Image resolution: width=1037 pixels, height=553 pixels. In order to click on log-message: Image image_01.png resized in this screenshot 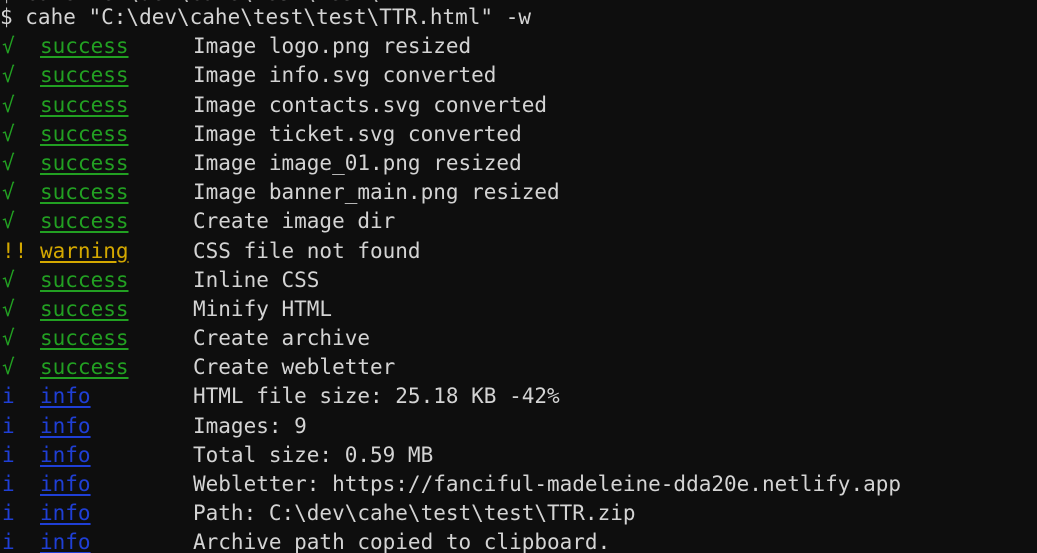, I will do `click(357, 162)`.